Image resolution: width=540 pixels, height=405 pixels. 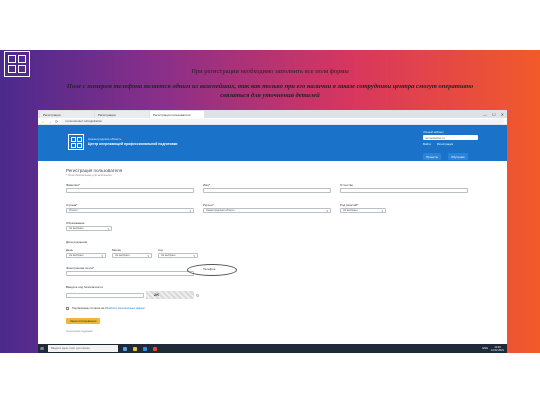 What do you see at coordinates (349, 205) in the screenshot?
I see `occupation-label: Род занятий*` at bounding box center [349, 205].